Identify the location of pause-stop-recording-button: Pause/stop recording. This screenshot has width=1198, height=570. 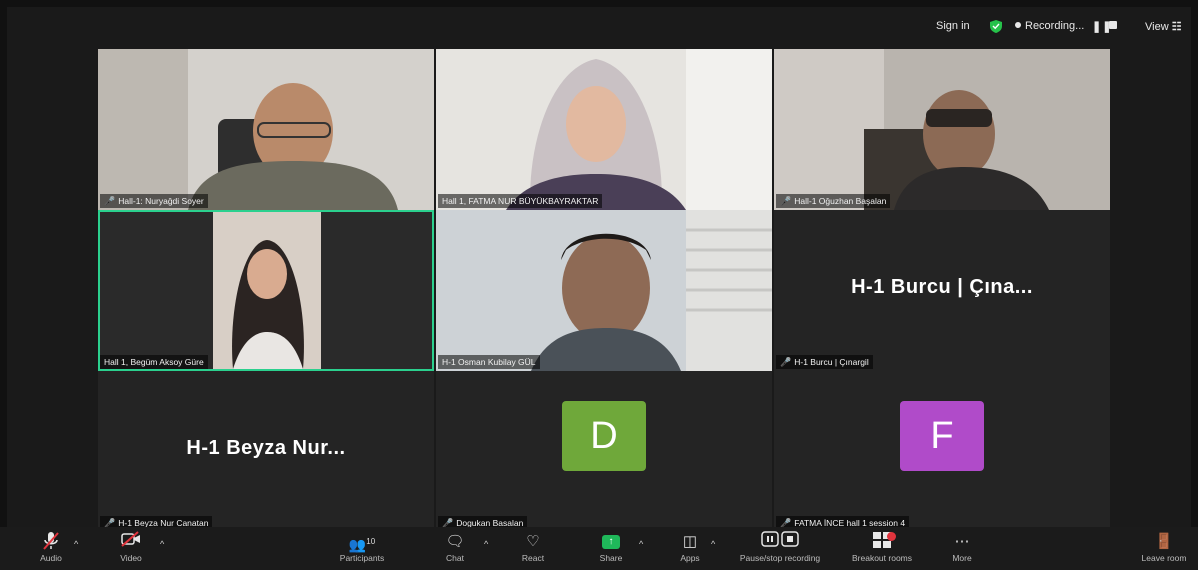
(780, 547).